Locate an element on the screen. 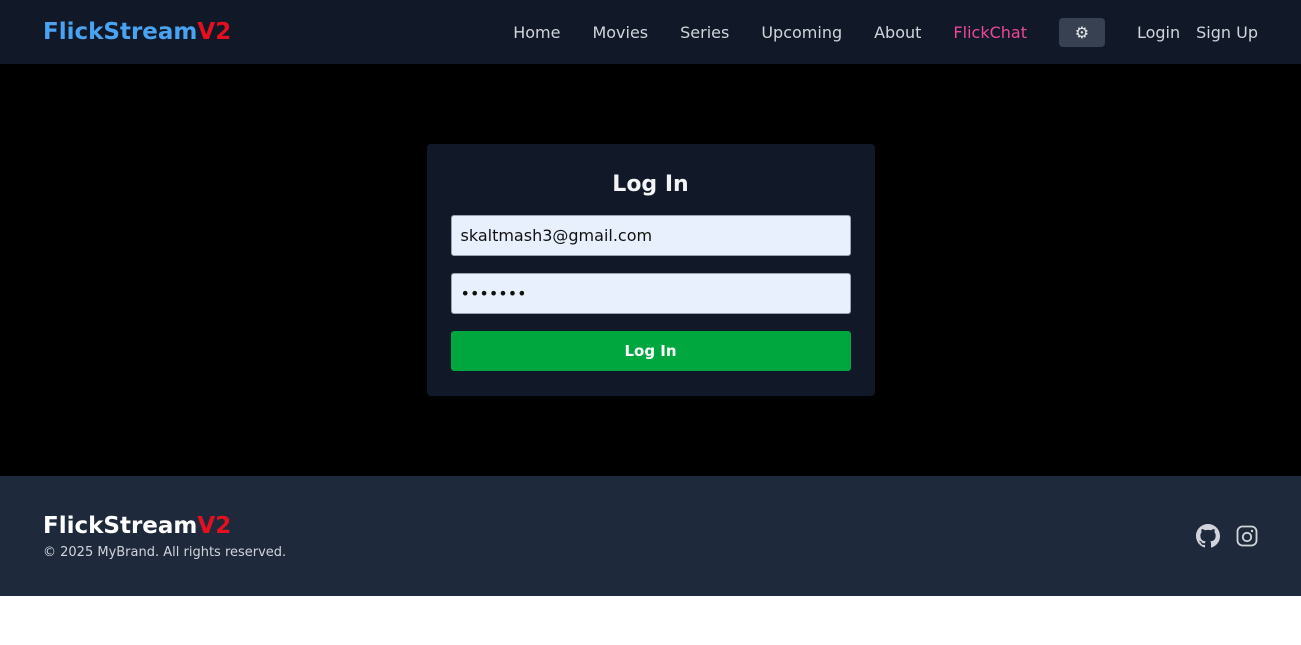 This screenshot has height=645, width=1301. login-button: Log In is located at coordinates (650, 351).